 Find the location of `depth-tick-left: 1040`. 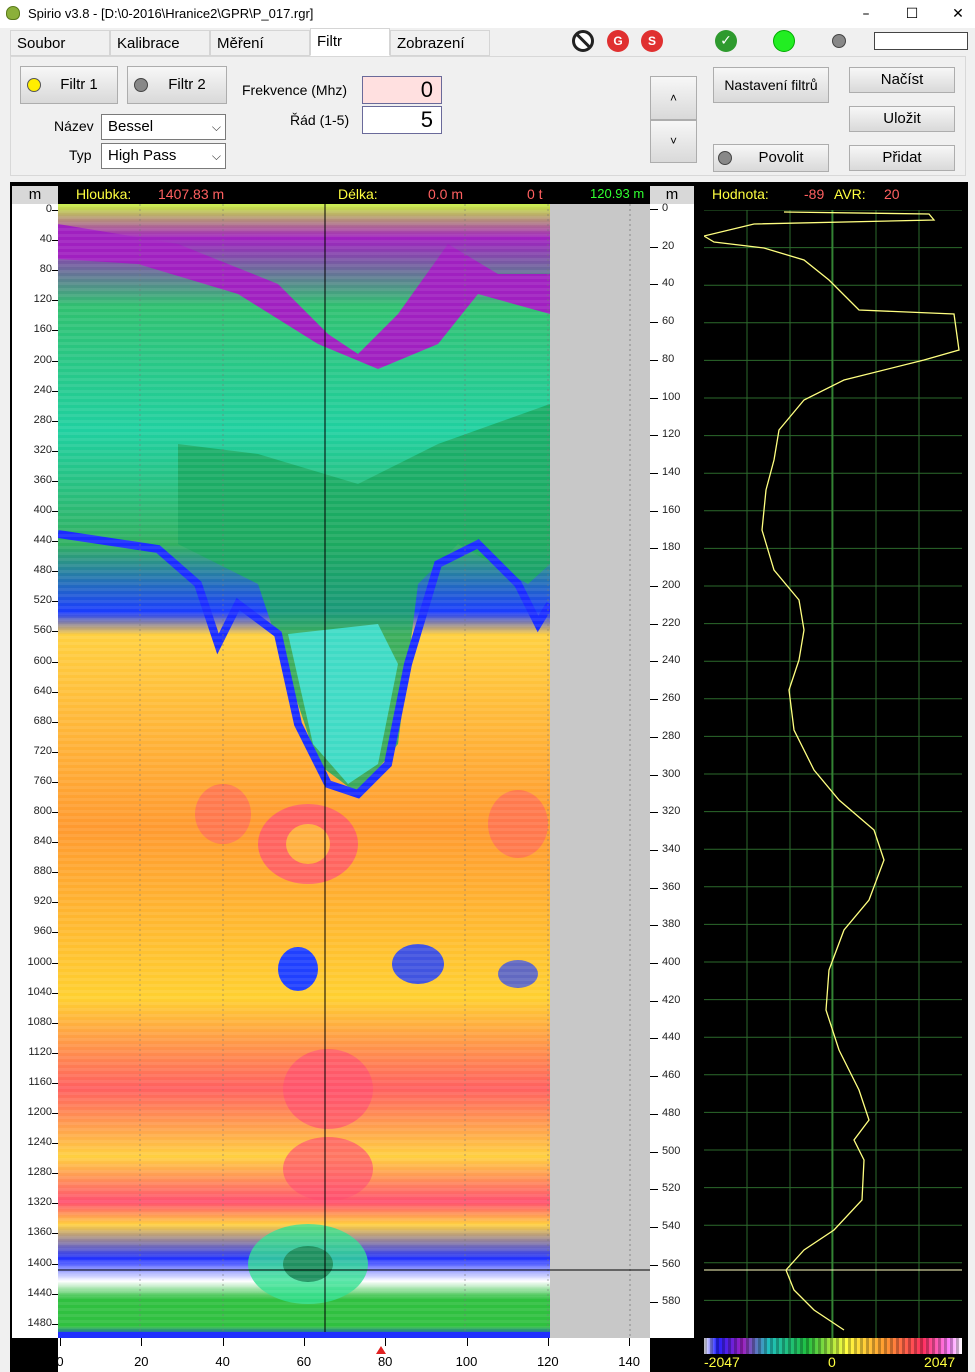

depth-tick-left: 1040 is located at coordinates (39, 991).